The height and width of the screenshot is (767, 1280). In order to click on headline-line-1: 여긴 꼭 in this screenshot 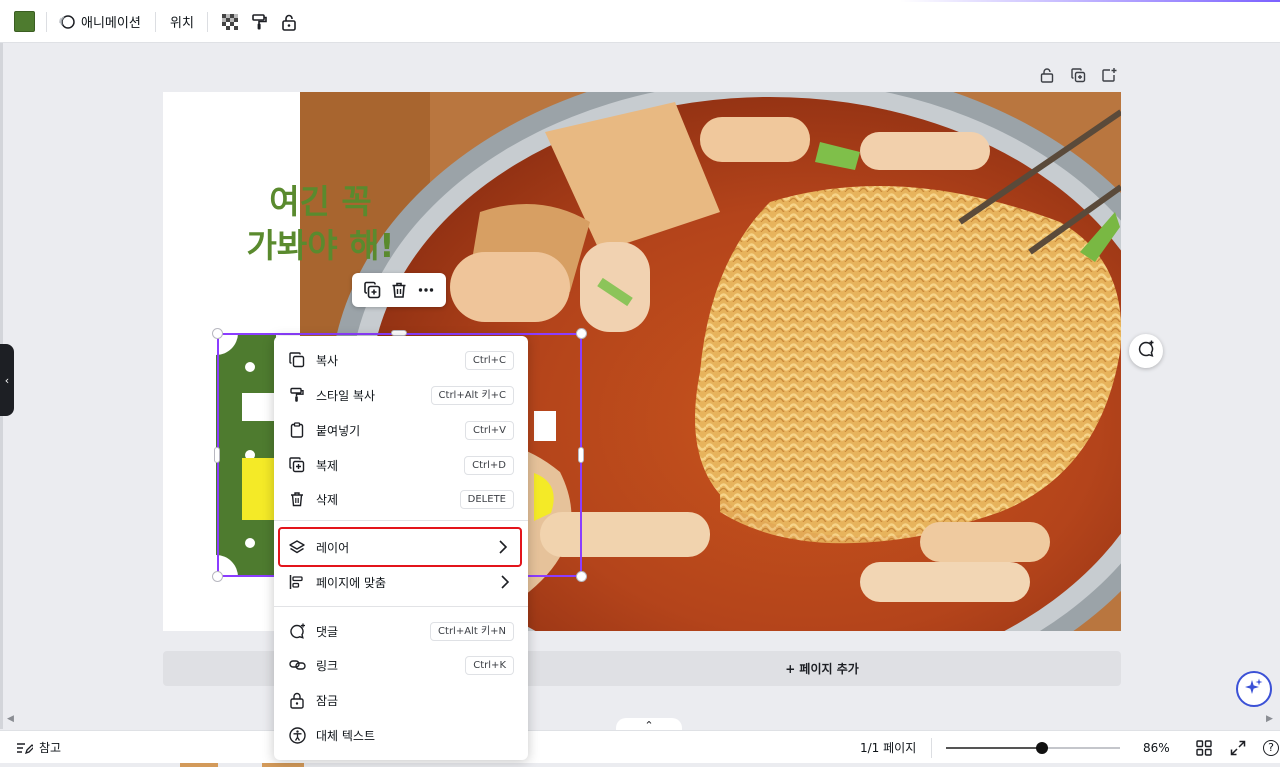, I will do `click(320, 201)`.